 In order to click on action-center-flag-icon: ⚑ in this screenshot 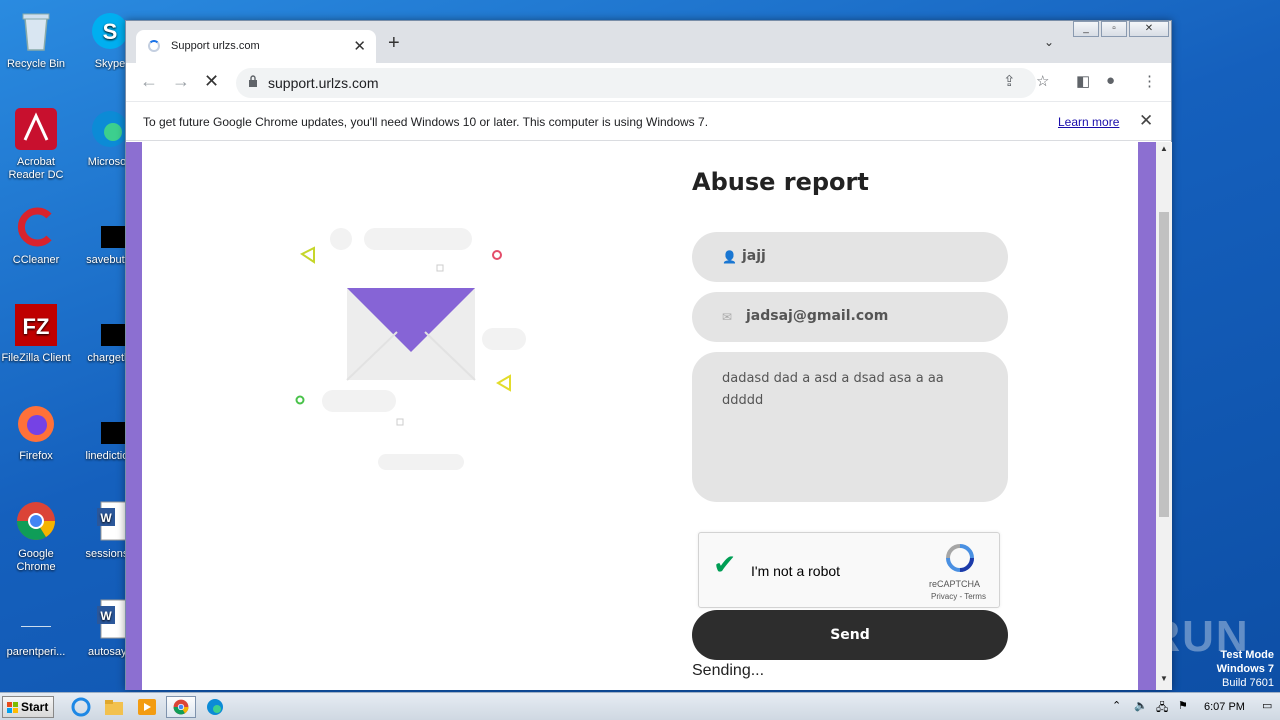, I will do `click(1183, 705)`.